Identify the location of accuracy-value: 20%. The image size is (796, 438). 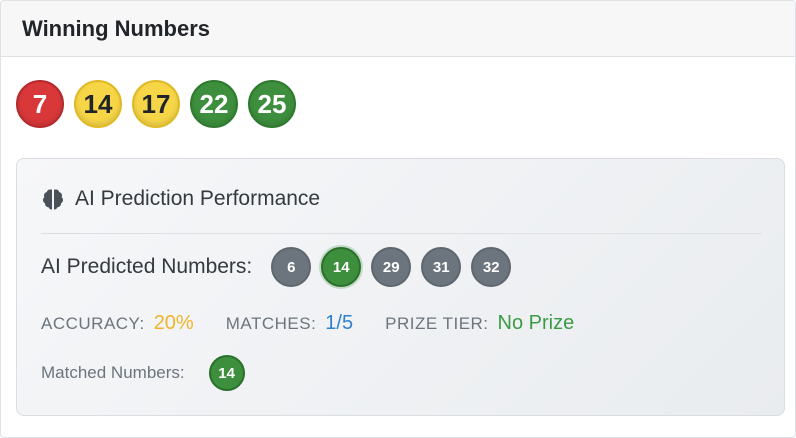
(173, 323).